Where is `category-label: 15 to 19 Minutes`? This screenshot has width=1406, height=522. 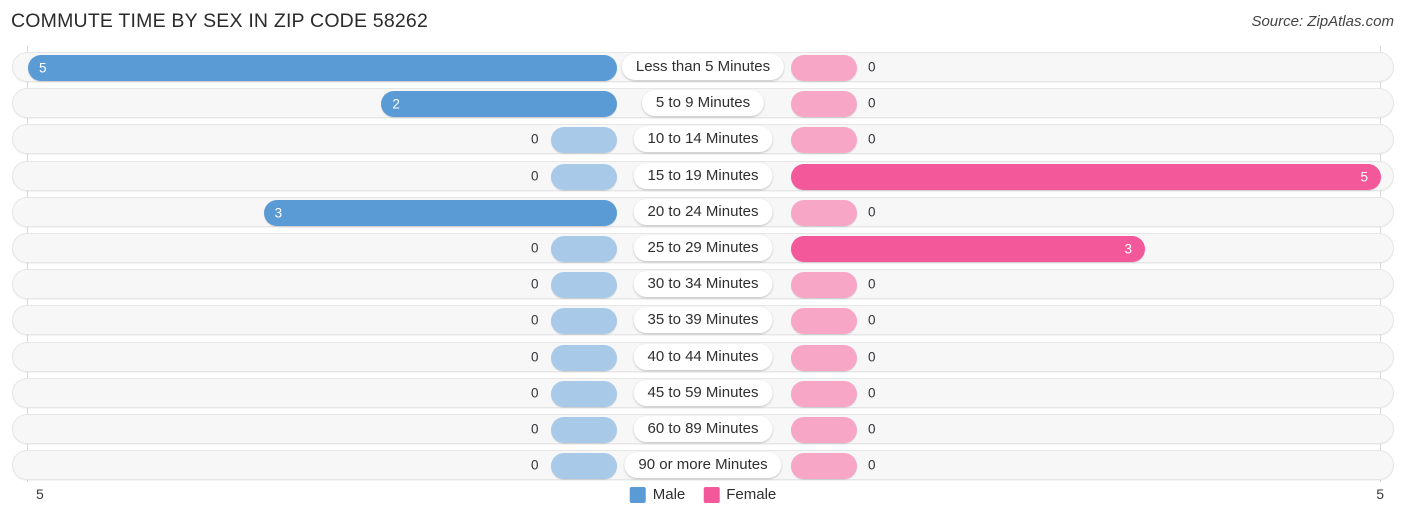
category-label: 15 to 19 Minutes is located at coordinates (703, 175).